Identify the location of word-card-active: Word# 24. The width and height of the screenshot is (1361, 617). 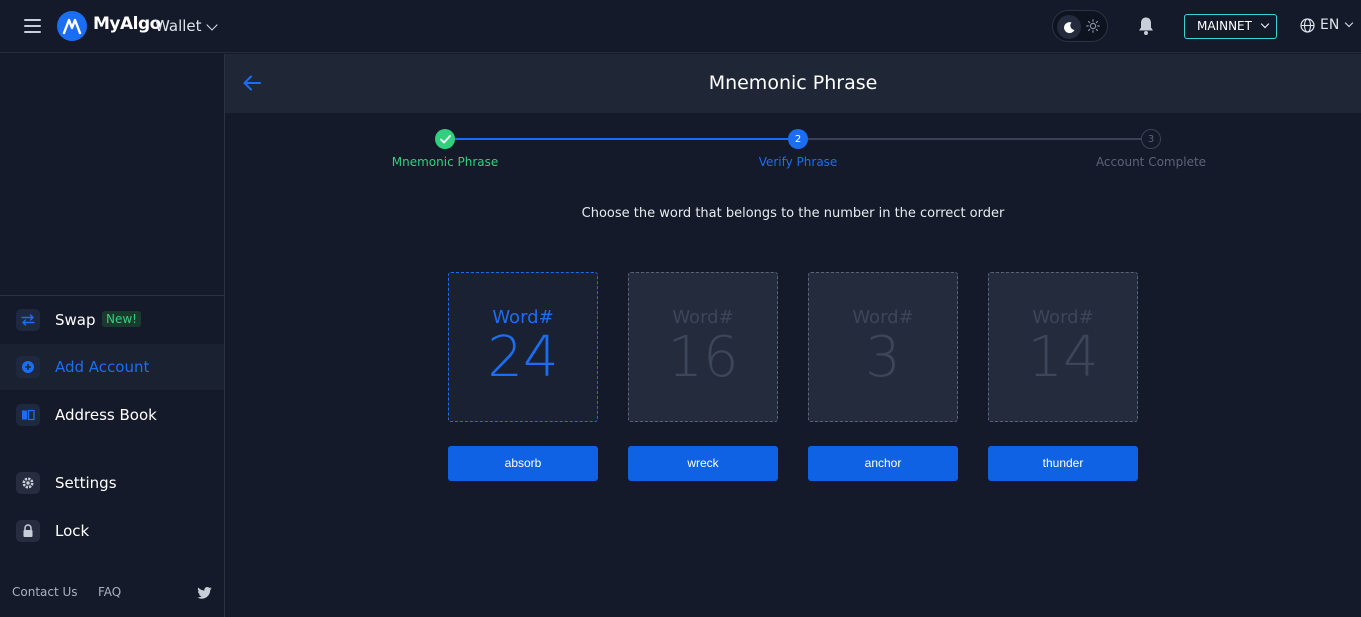
(523, 347).